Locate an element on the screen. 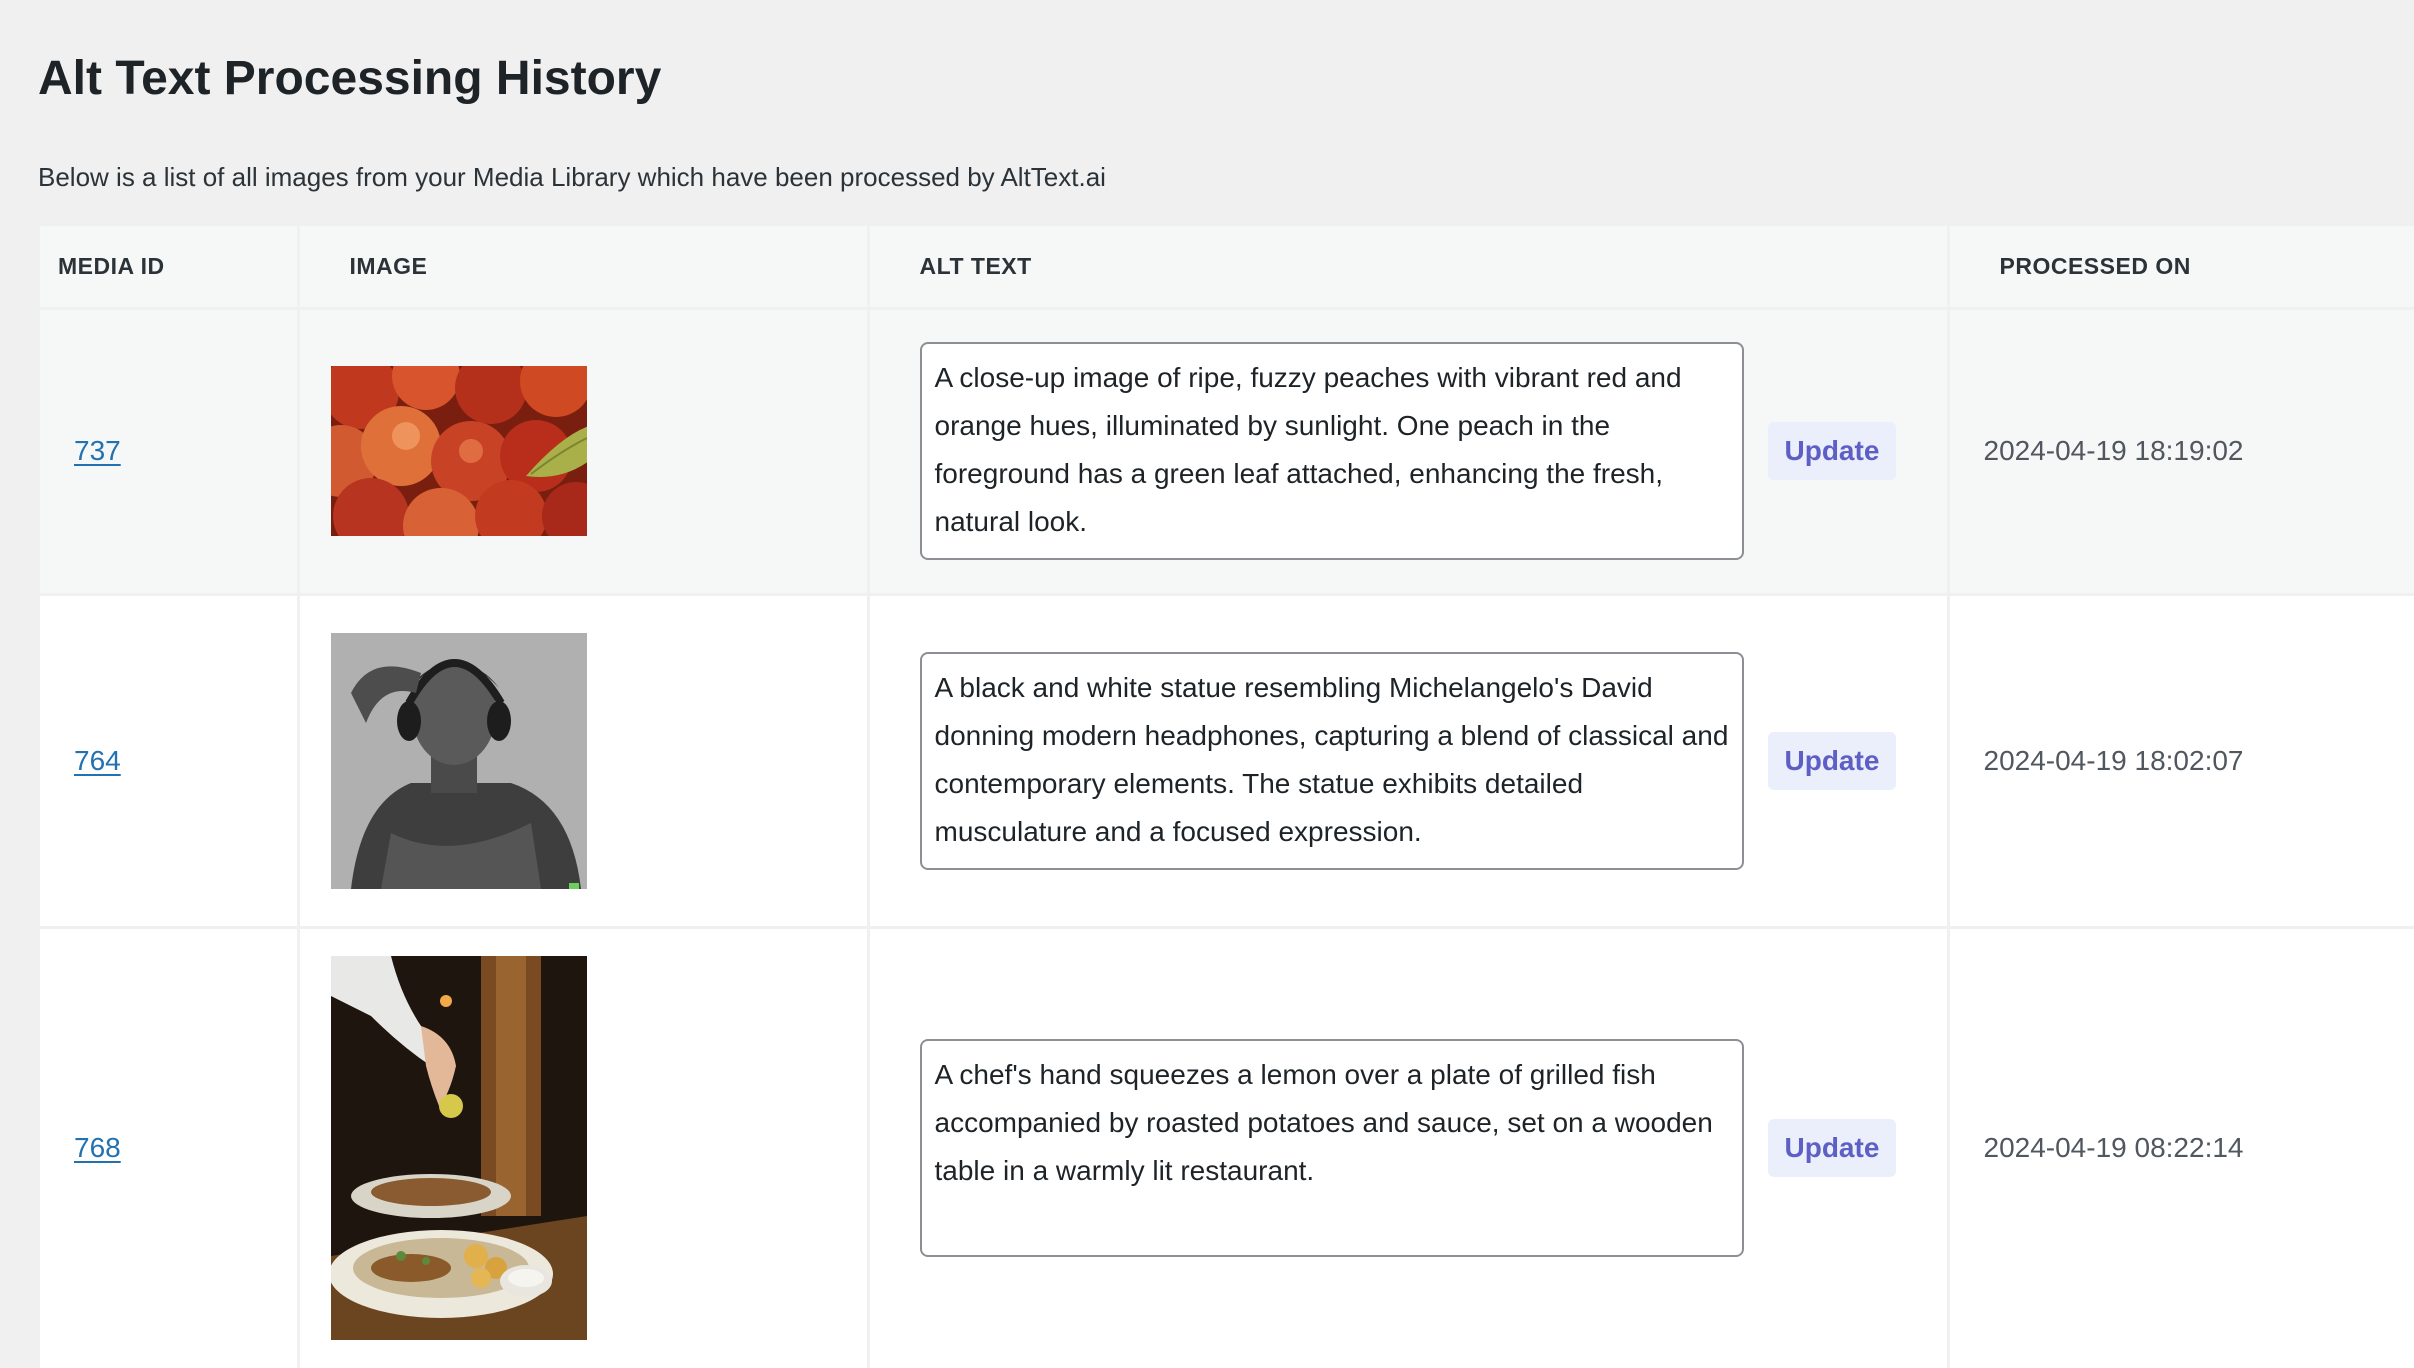 The width and height of the screenshot is (2414, 1368). column-header-media-id: MEDIA ID is located at coordinates (170, 268).